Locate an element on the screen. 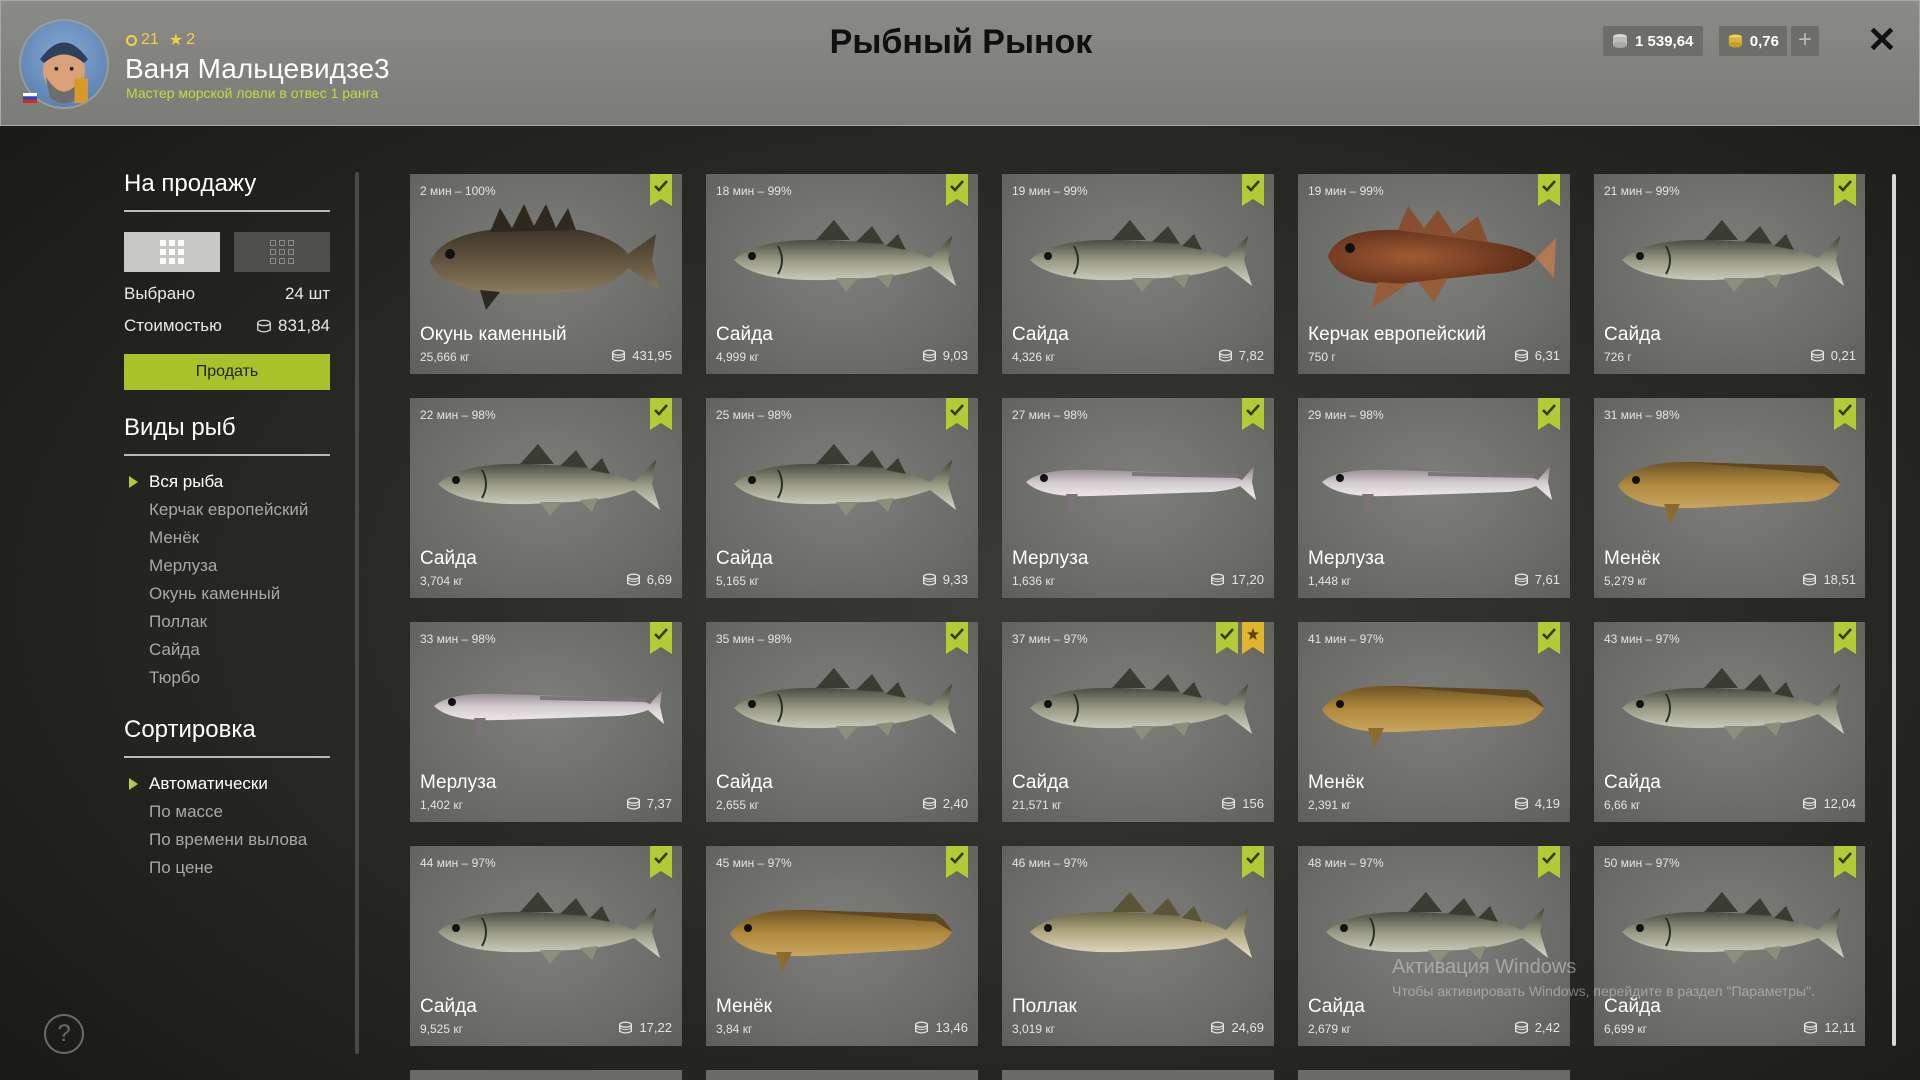  fish-card: 41 мин – 97% Менёк 2,391 кг 4,19 is located at coordinates (1434, 722).